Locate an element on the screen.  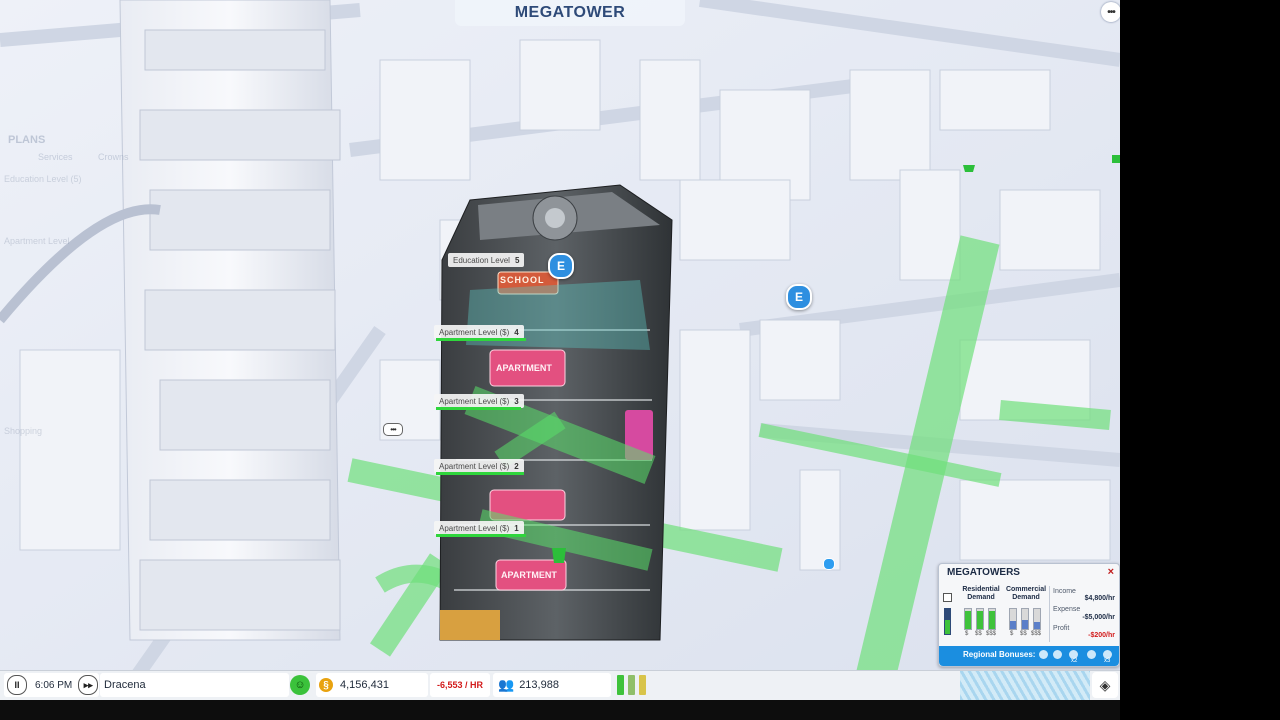
profit-value: -$200/hr is located at coordinates (1101, 635).